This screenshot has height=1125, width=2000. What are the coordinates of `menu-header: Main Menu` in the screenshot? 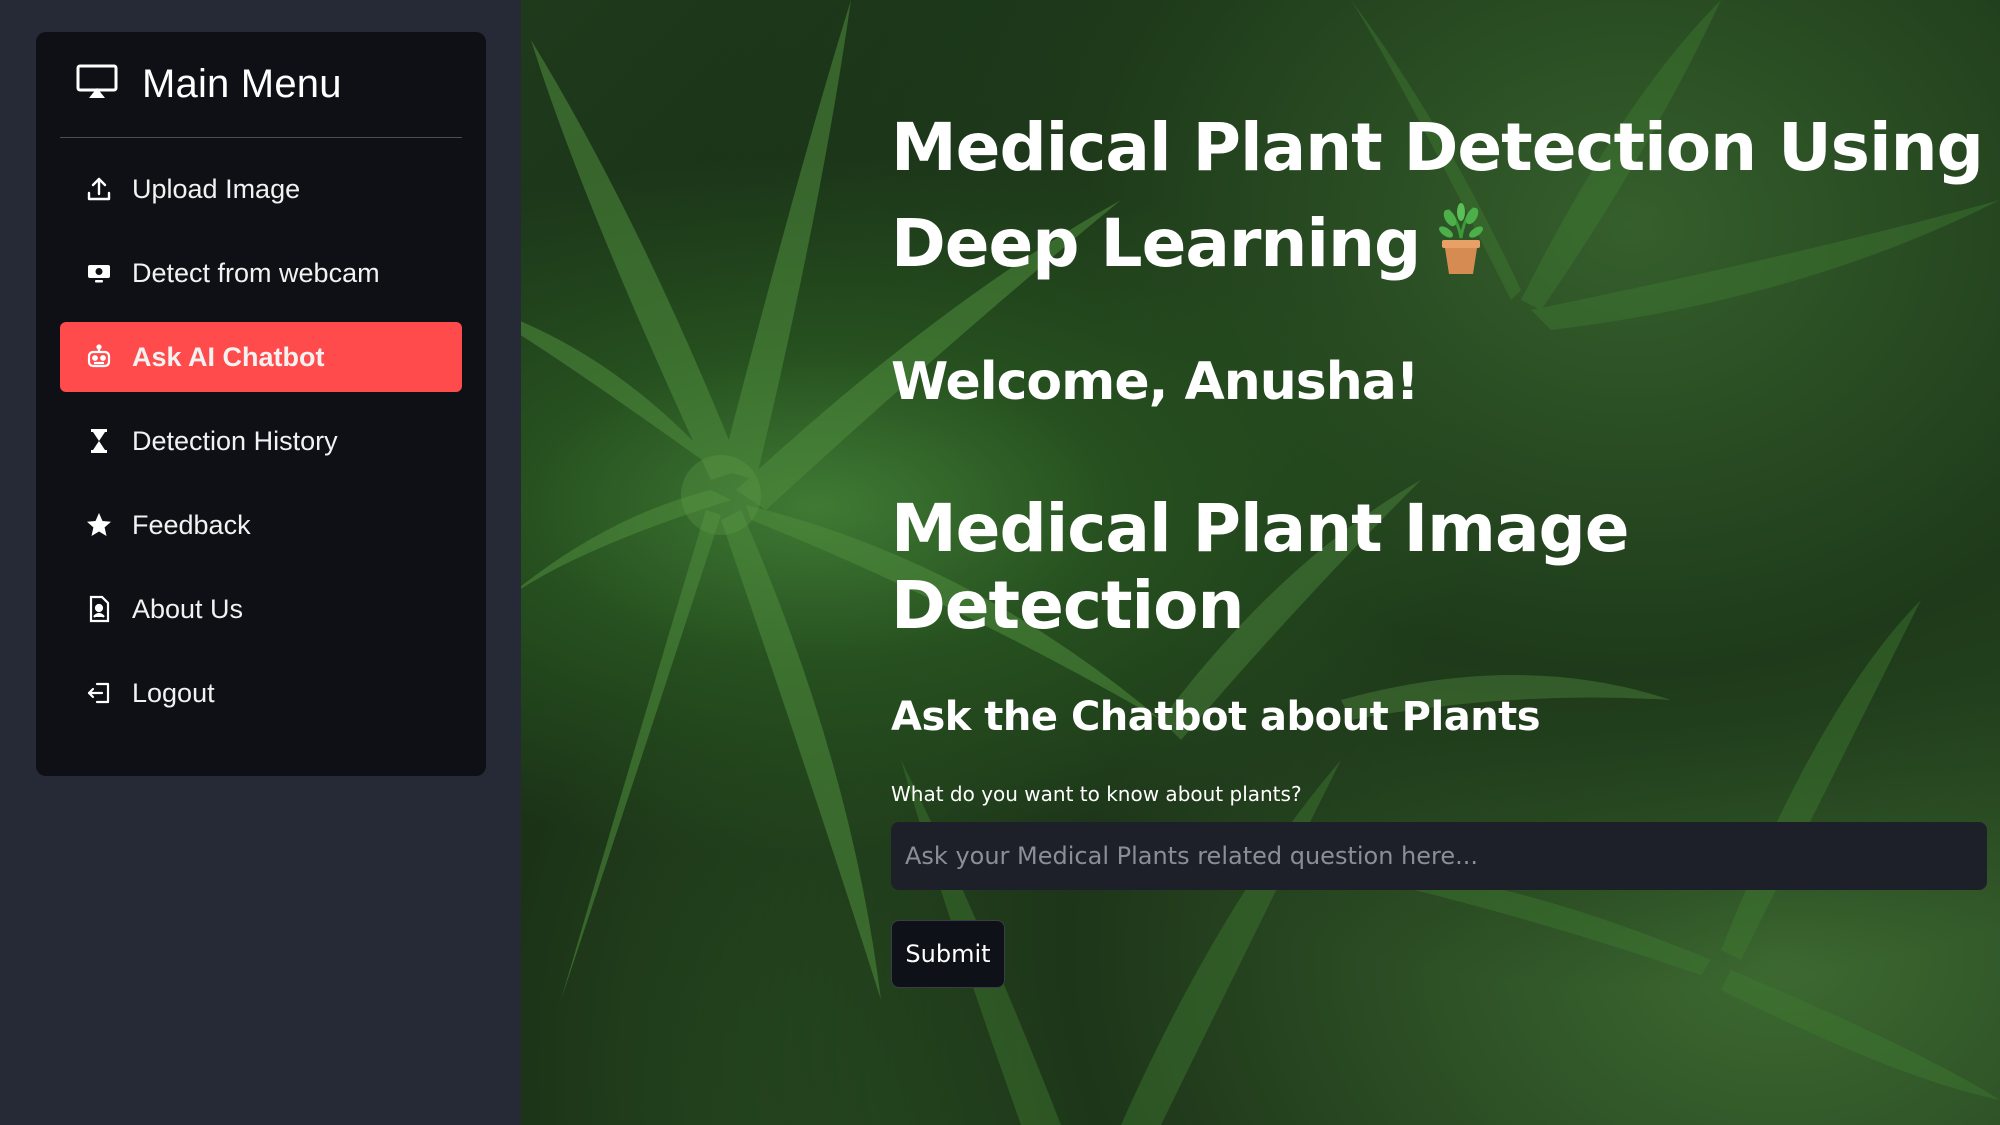 It's located at (261, 85).